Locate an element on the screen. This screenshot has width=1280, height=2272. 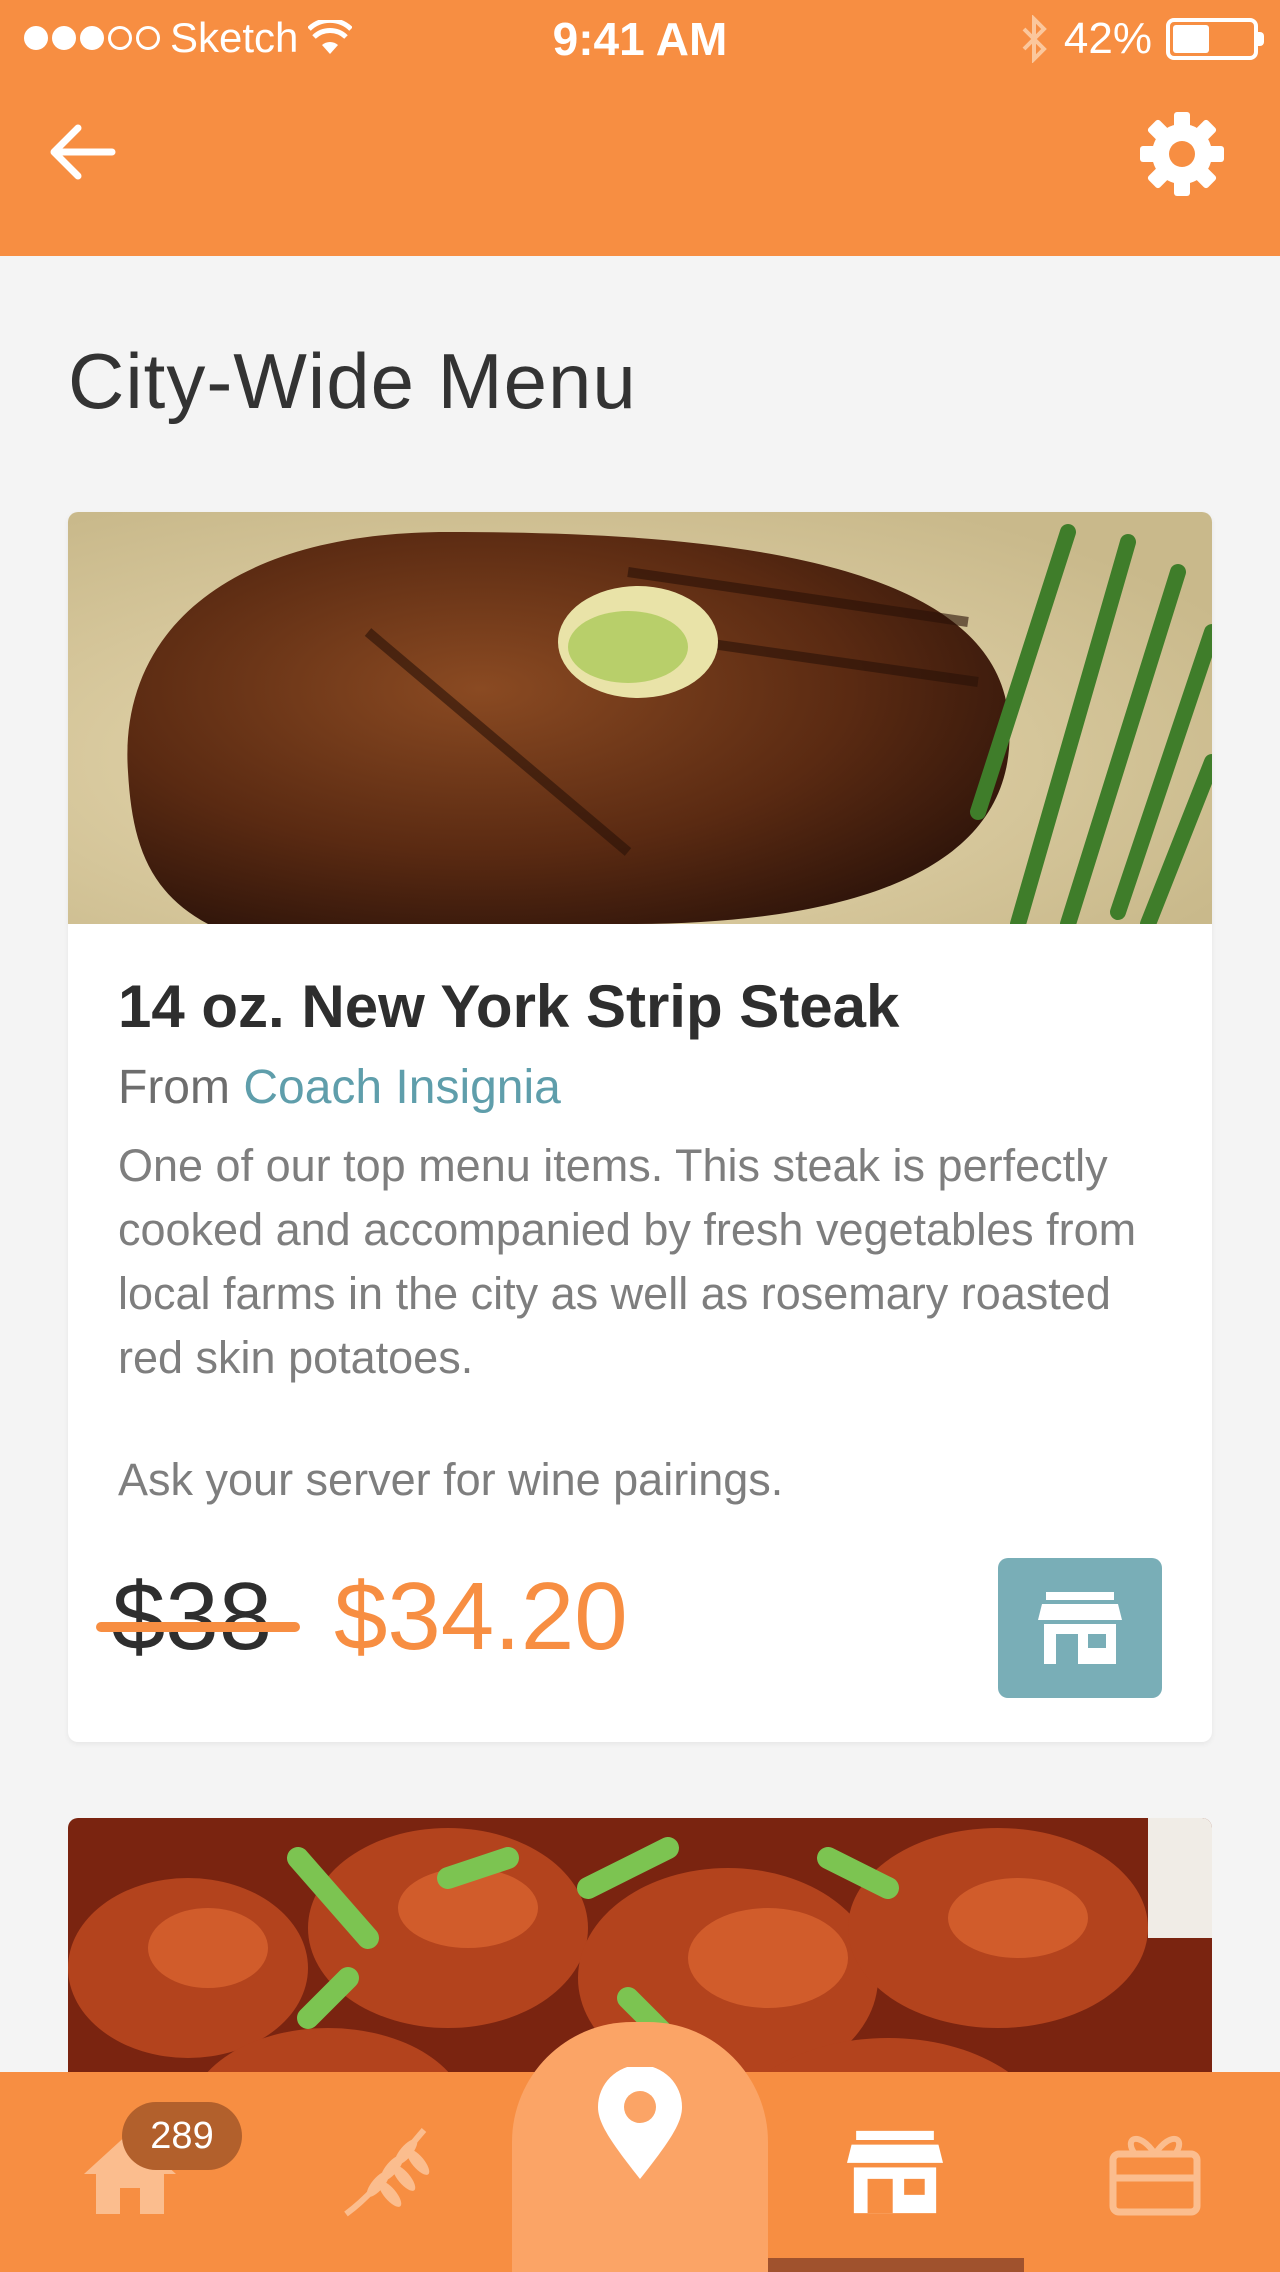
arrow-left-icon is located at coordinates (83, 152).